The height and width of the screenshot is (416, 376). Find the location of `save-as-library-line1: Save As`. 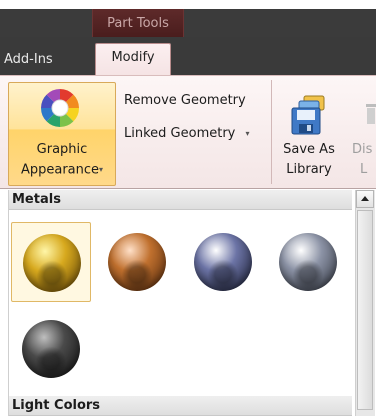

save-as-library-line1: Save As is located at coordinates (309, 149).